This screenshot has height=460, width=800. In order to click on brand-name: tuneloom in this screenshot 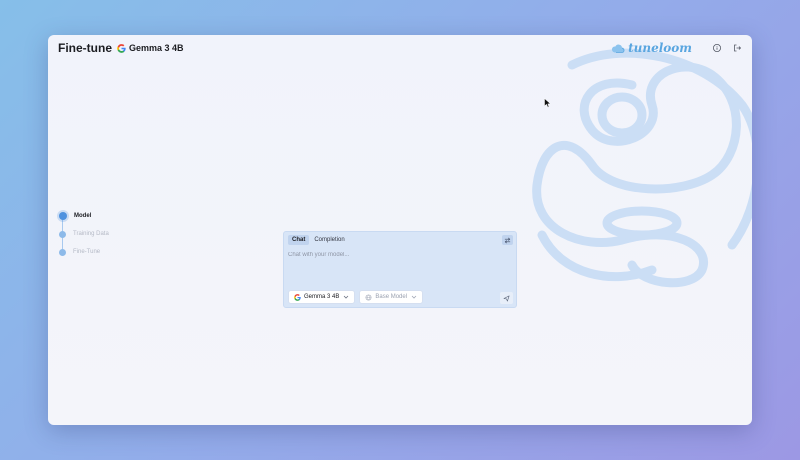, I will do `click(660, 48)`.